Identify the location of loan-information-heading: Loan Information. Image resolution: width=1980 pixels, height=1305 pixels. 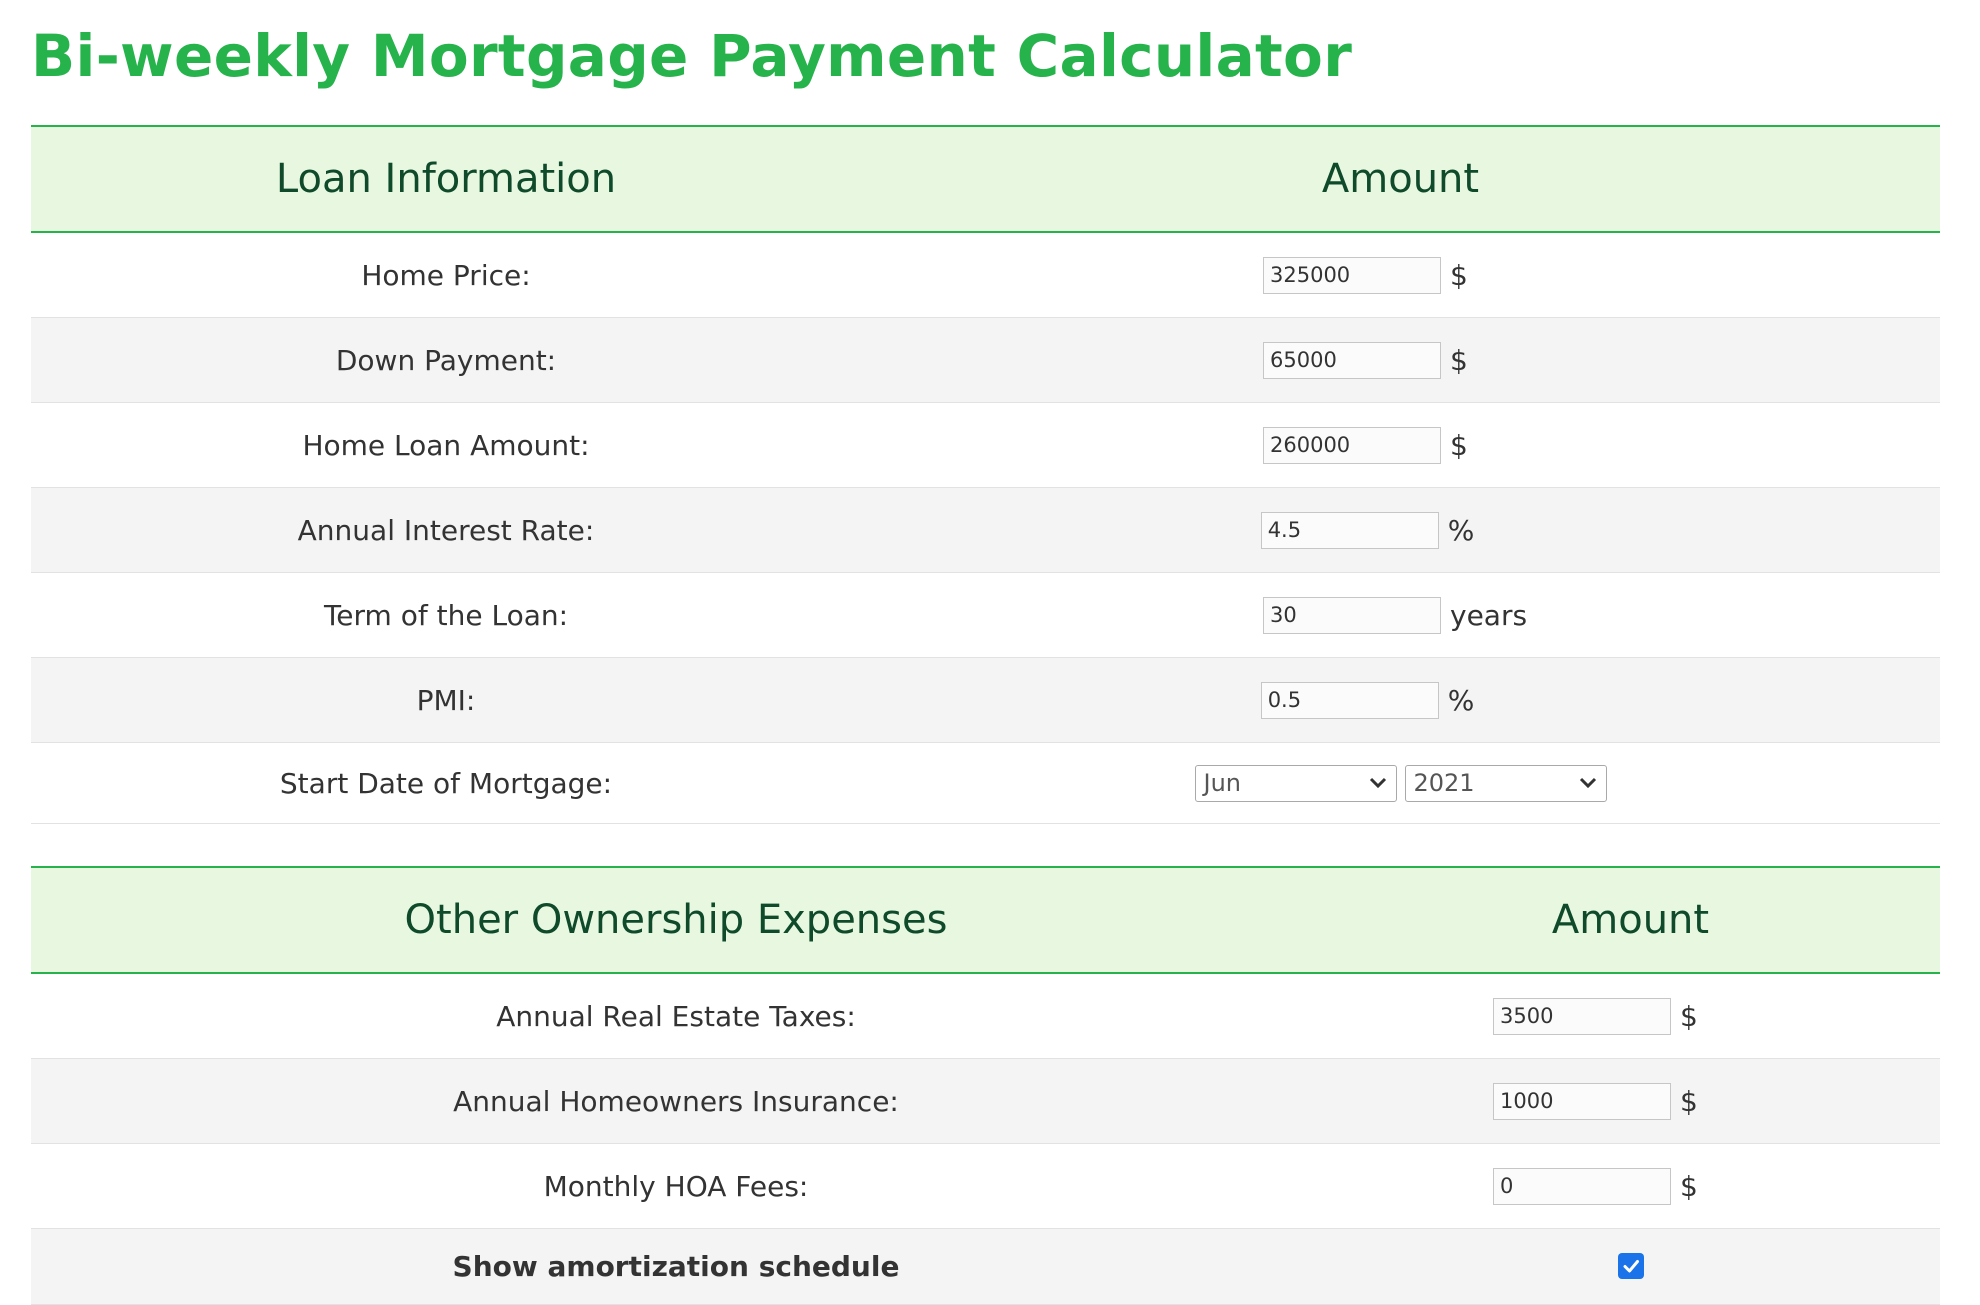
(446, 179).